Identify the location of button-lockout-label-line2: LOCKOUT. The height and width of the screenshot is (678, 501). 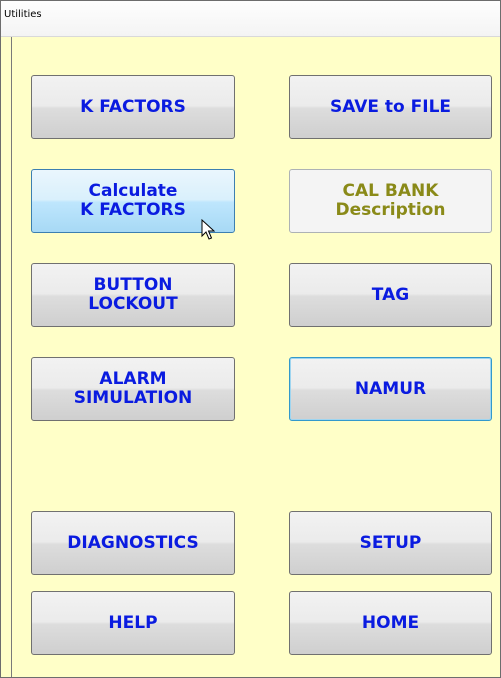
(133, 304).